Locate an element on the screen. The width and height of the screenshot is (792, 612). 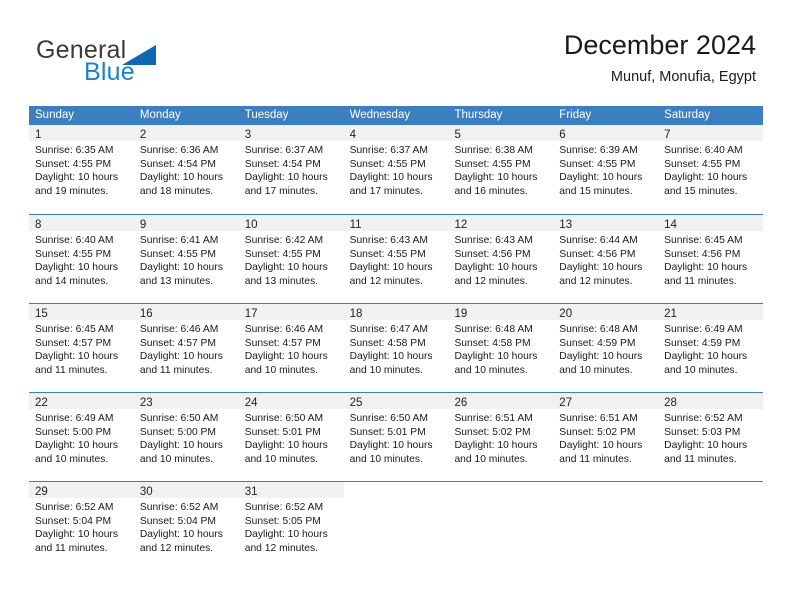
sunrise-text: Sunrise: 6:46 AM is located at coordinates (179, 329).